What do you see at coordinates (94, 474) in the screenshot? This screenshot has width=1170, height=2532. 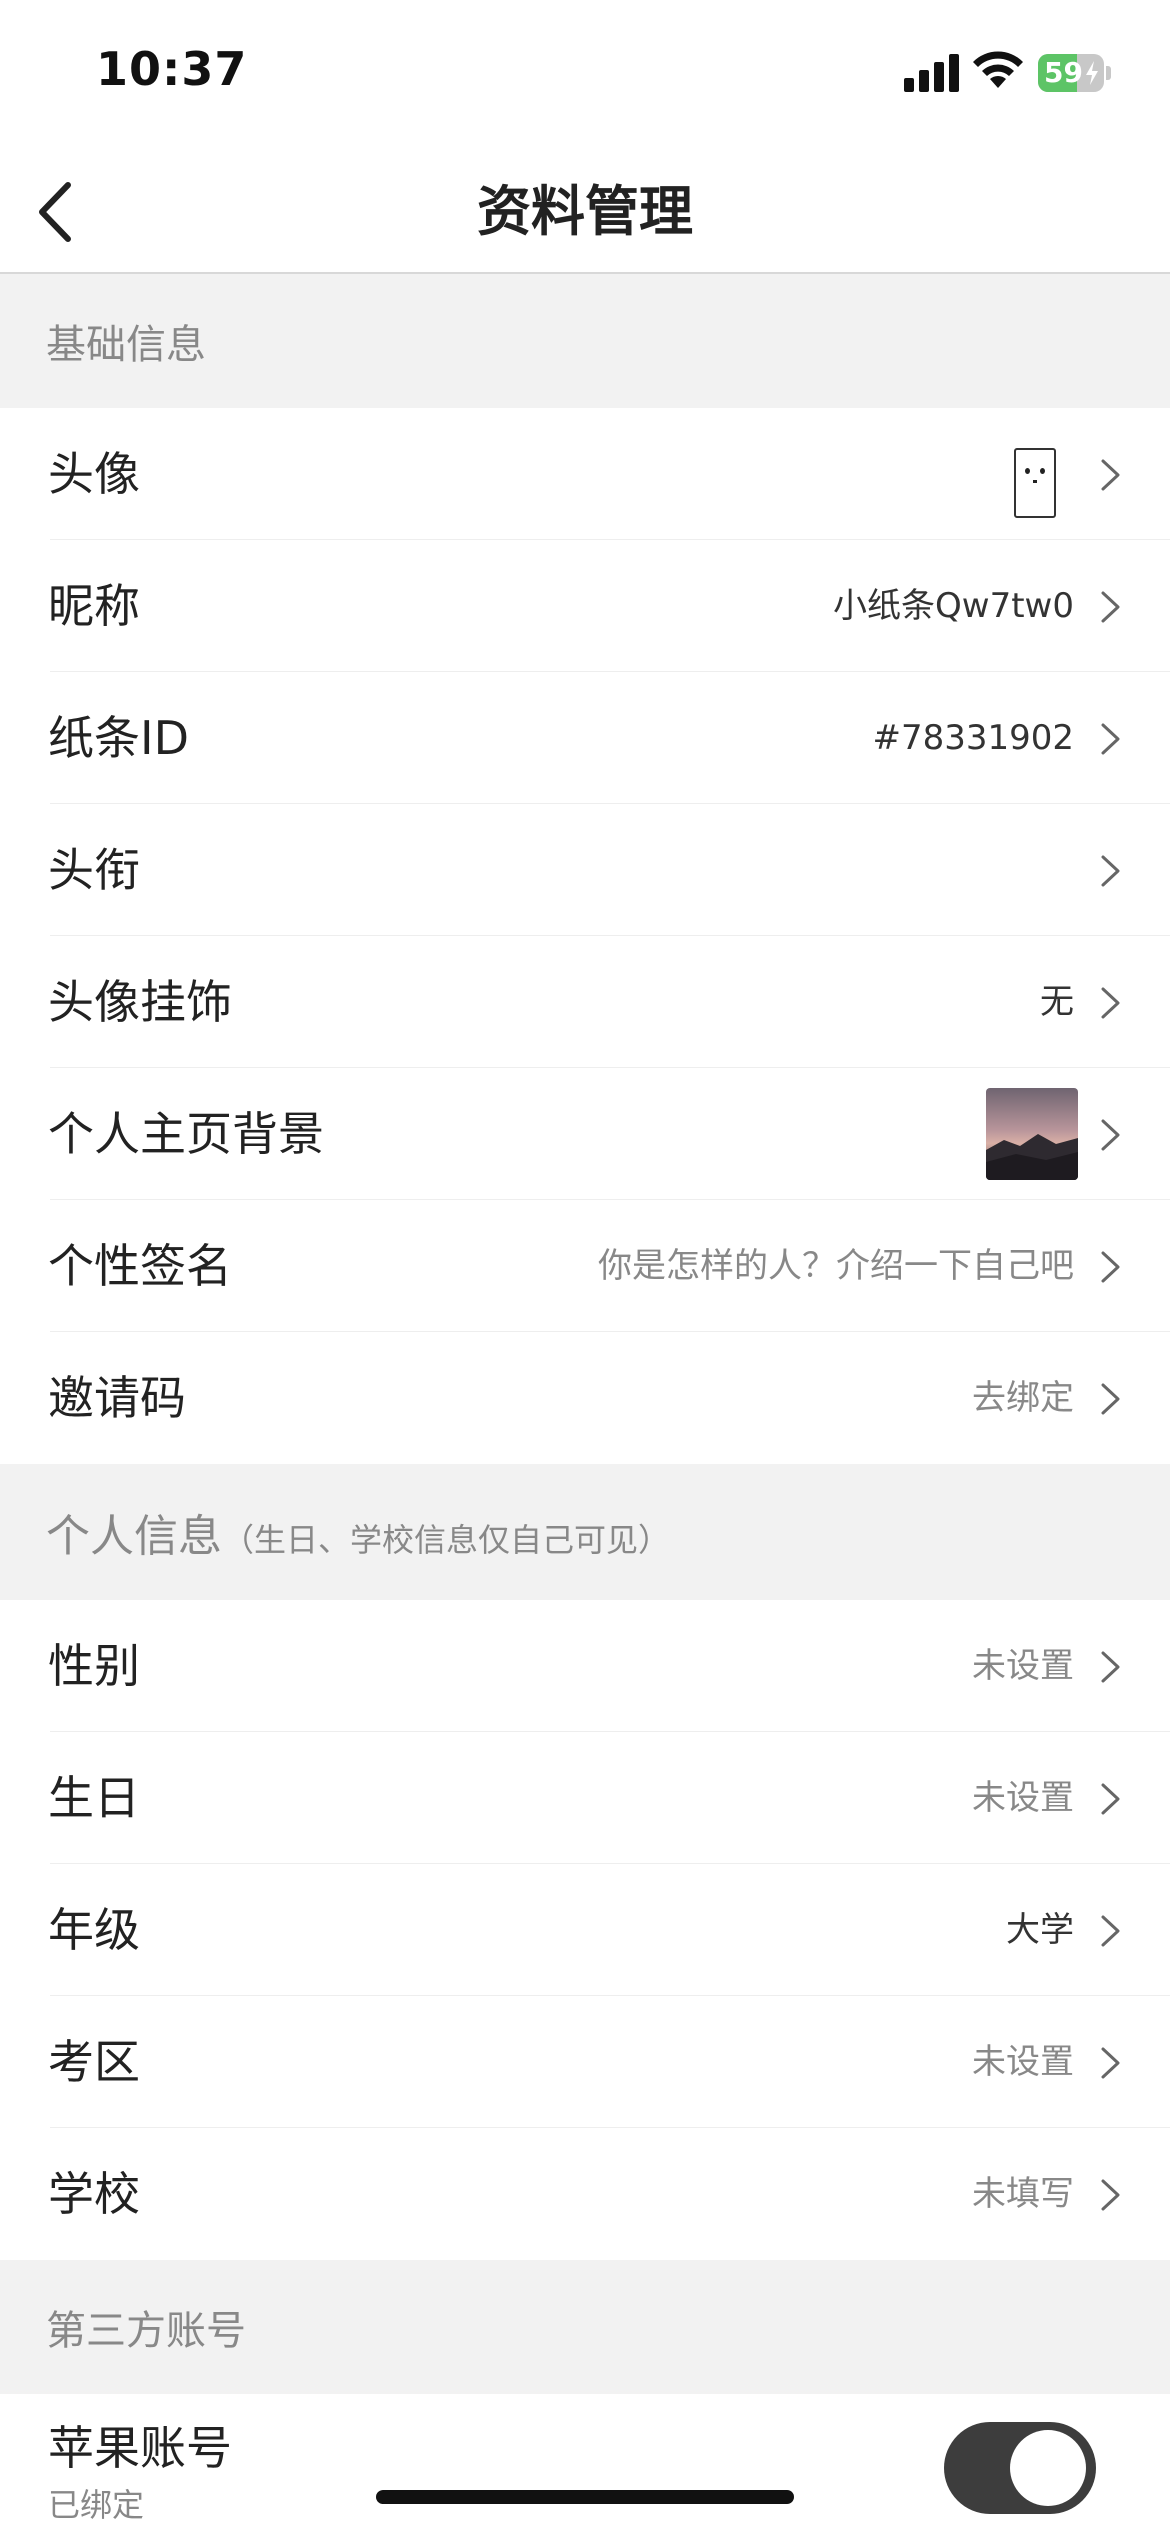 I see `row-label: 头像` at bounding box center [94, 474].